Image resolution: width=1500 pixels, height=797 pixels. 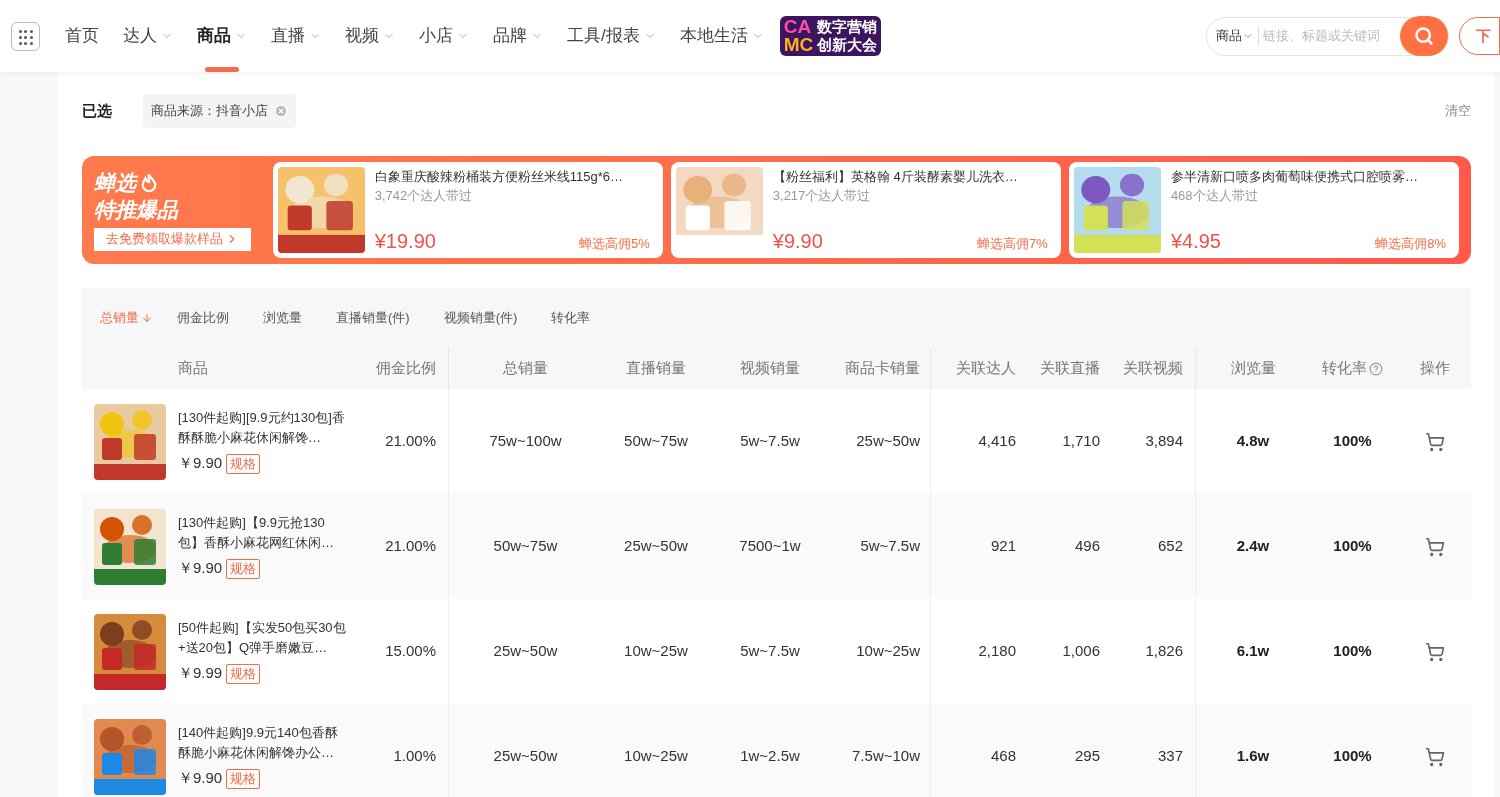 What do you see at coordinates (410, 651) in the screenshot?
I see `table-cell-text: 15.00%` at bounding box center [410, 651].